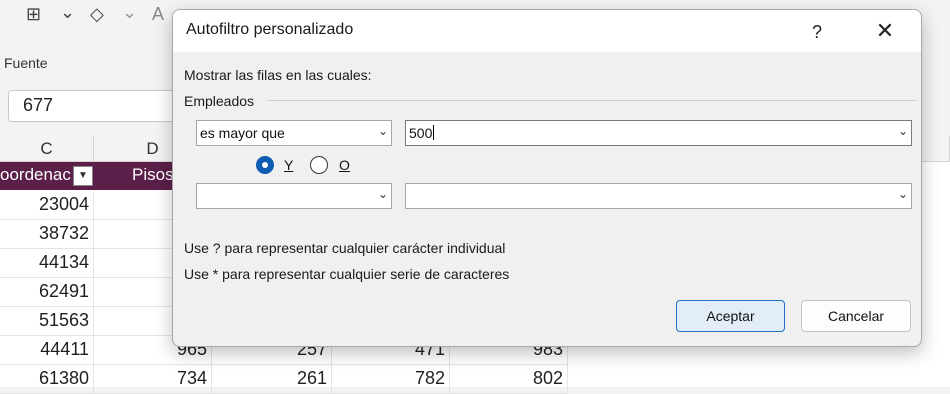  What do you see at coordinates (47, 321) in the screenshot?
I see `cell-c: 51563` at bounding box center [47, 321].